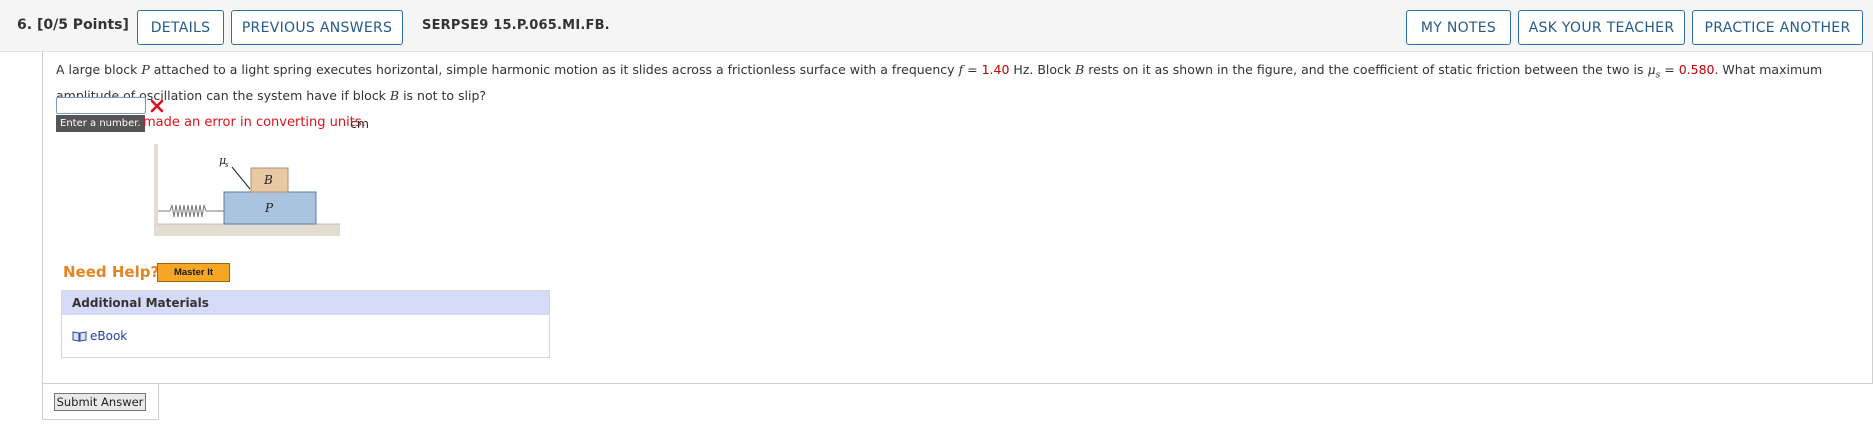 Image resolution: width=1873 pixels, height=428 pixels. Describe the element at coordinates (1458, 27) in the screenshot. I see `my-notes-button: MY NOTES` at that location.